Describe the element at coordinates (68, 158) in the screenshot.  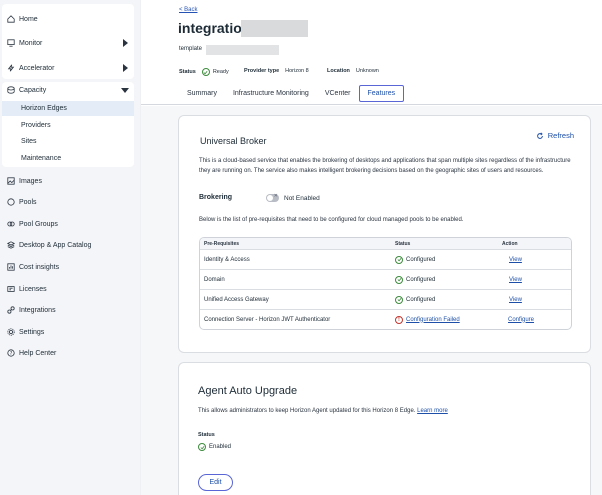
I see `sidebar-subitem-maintenance: Maintenance` at that location.